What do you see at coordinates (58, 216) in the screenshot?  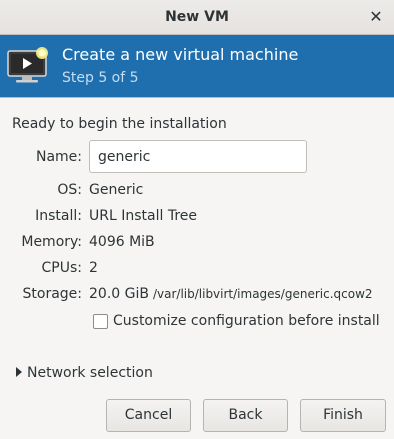 I see `install-label: Install:` at bounding box center [58, 216].